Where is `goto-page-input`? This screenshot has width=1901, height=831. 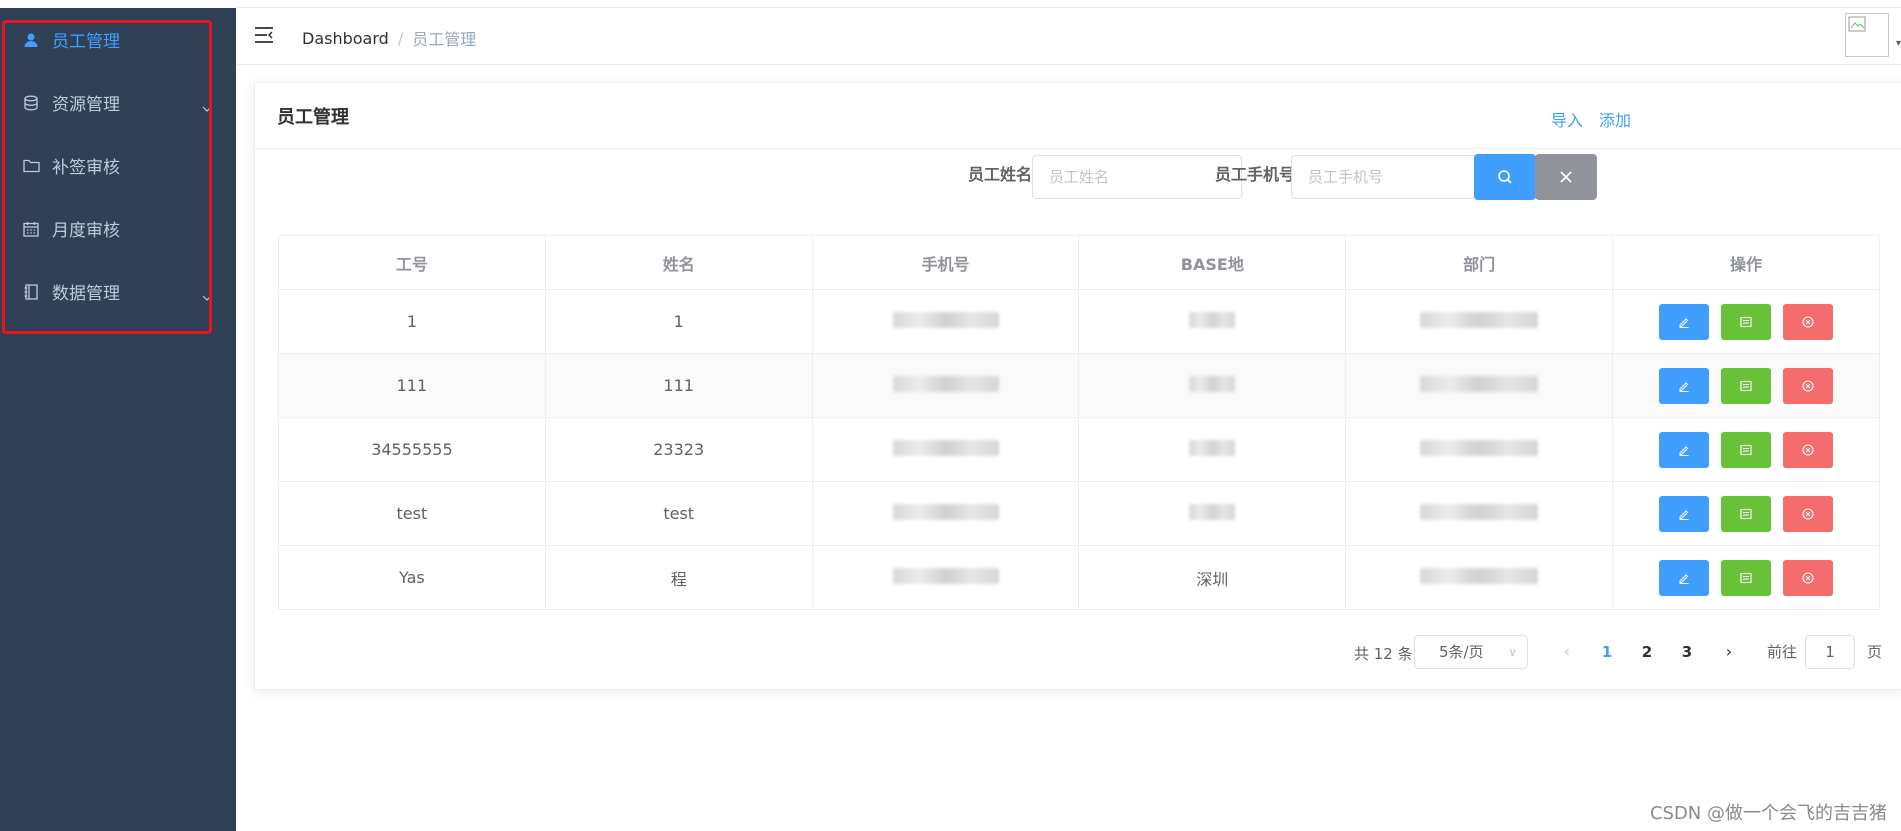 goto-page-input is located at coordinates (1830, 652).